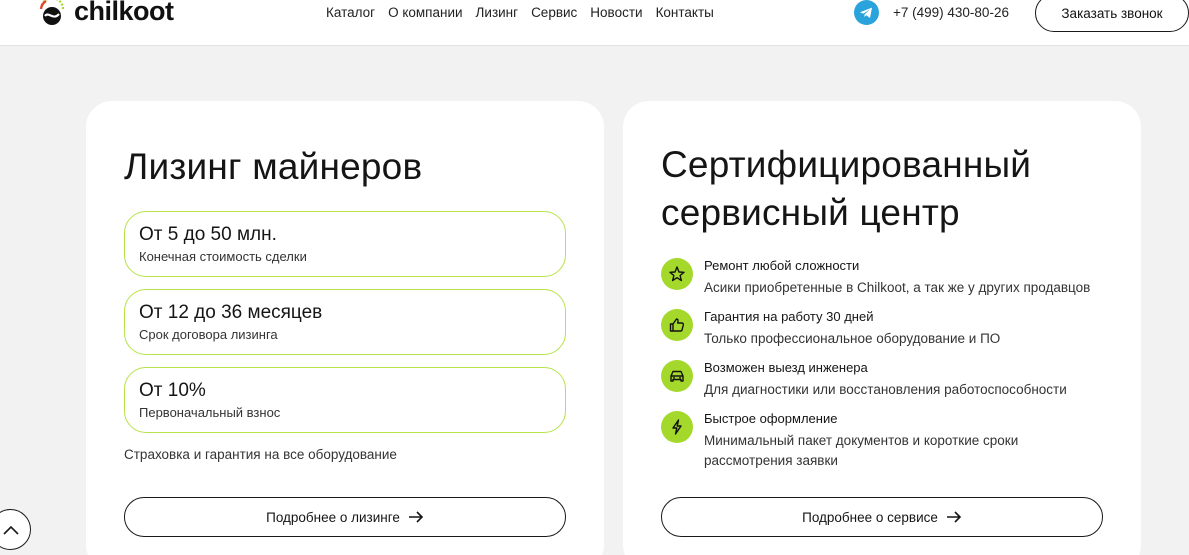  Describe the element at coordinates (616, 12) in the screenshot. I see `nav-item-news: Новости` at that location.